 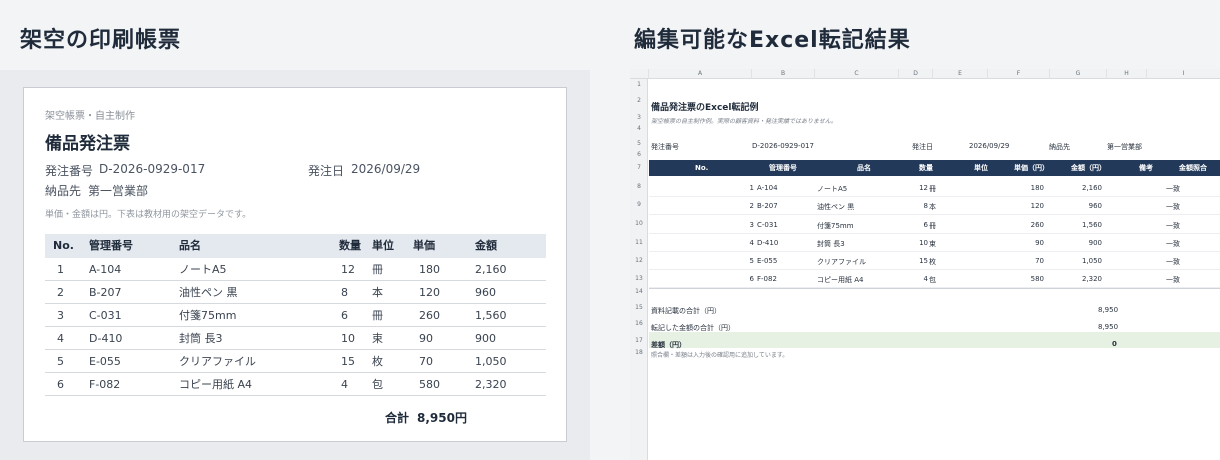 I want to click on sheet-cell: 960, so click(x=1095, y=206).